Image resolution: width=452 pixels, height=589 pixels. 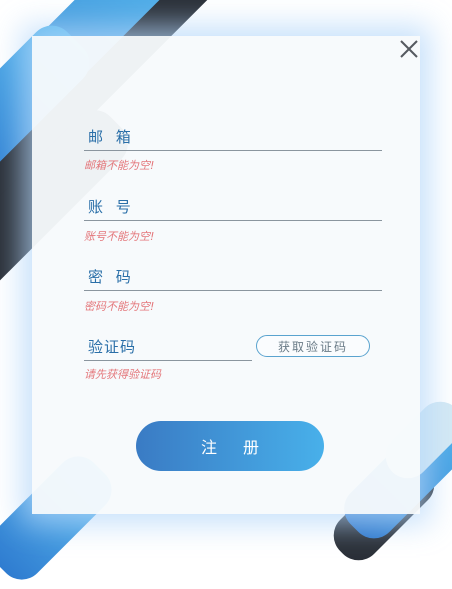 I want to click on verification-code-label: 验证码, so click(x=112, y=347).